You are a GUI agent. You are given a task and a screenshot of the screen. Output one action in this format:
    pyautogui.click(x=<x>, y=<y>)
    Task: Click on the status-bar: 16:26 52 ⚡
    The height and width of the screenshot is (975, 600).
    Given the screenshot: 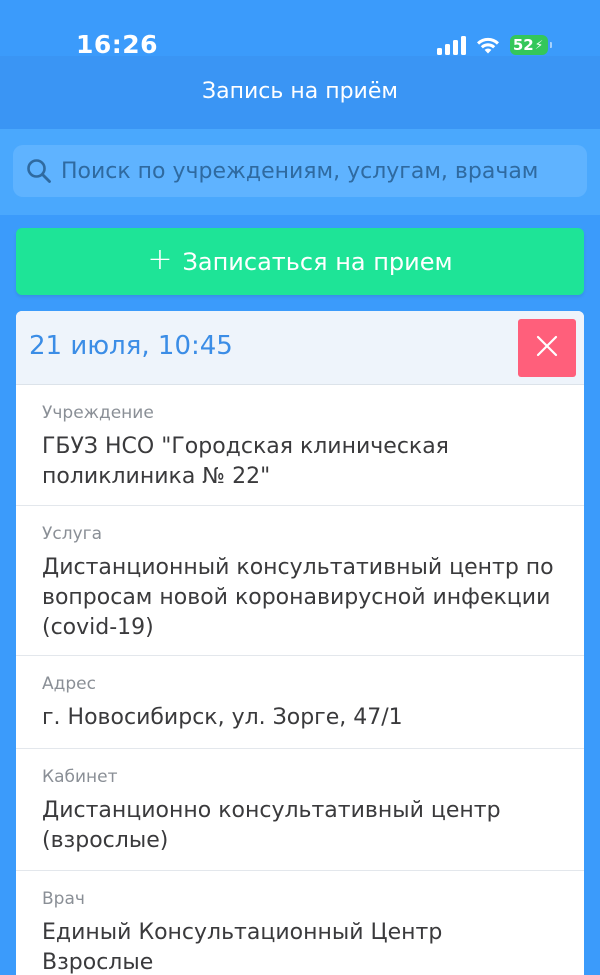 What is the action you would take?
    pyautogui.click(x=300, y=29)
    